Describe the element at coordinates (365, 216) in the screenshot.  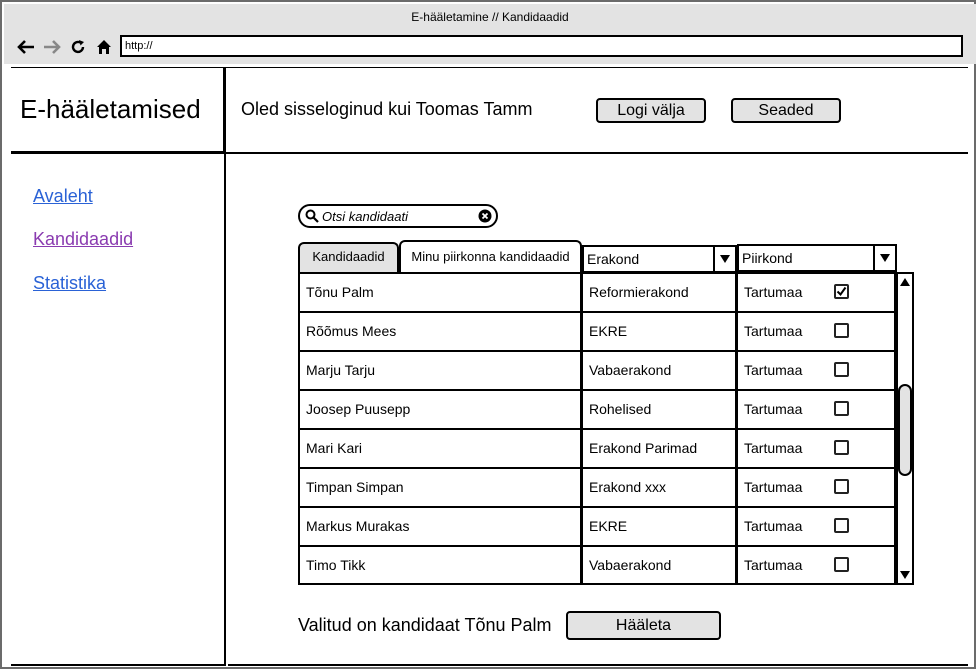
I see `search-placeholder: Otsi kandidaati` at that location.